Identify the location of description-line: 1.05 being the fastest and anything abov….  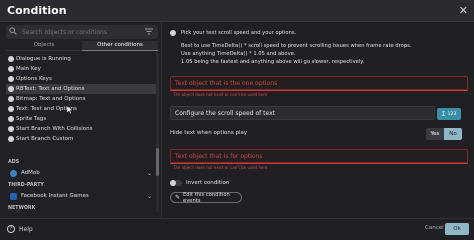
(273, 62).